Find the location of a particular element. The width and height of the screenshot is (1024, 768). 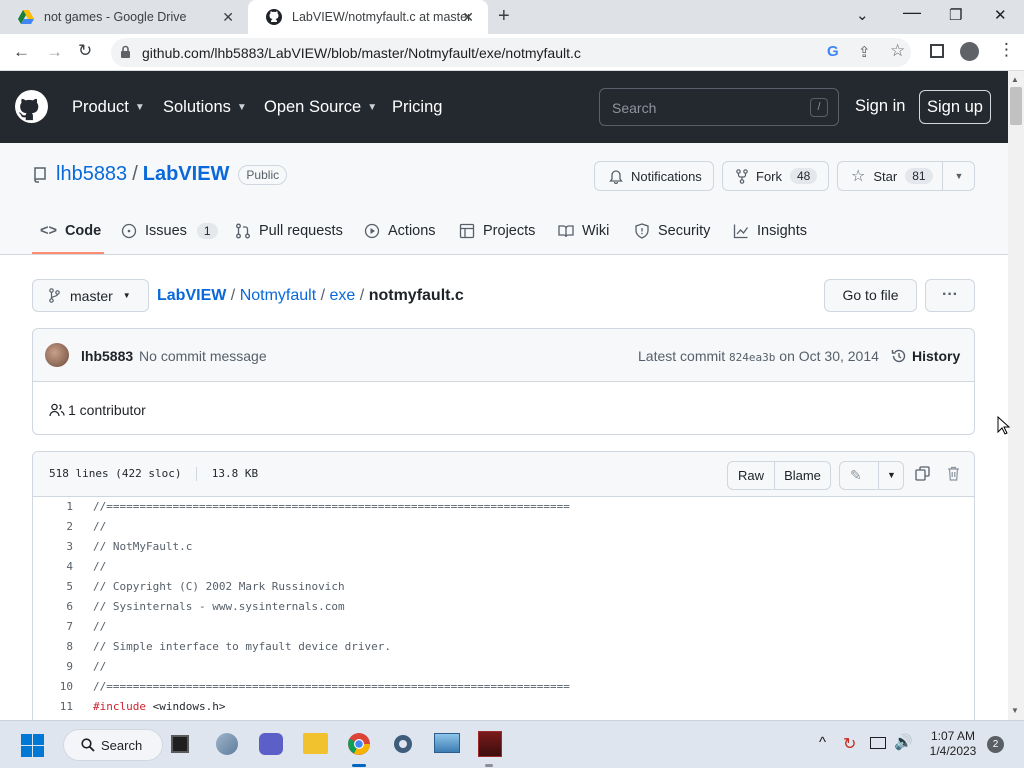

taskbar-search: Search is located at coordinates (113, 745).